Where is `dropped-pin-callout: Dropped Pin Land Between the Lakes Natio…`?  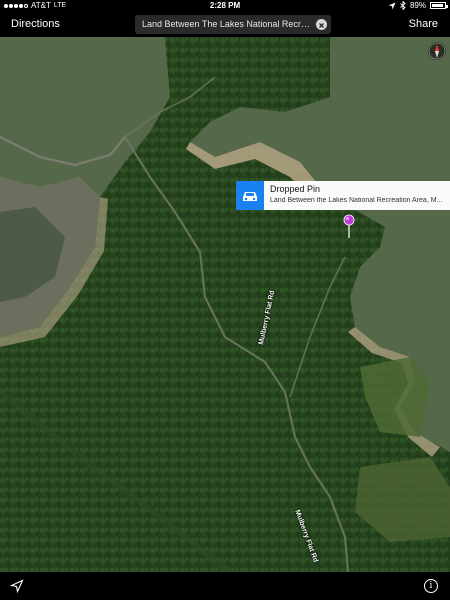
dropped-pin-callout: Dropped Pin Land Between the Lakes Natio… is located at coordinates (343, 195).